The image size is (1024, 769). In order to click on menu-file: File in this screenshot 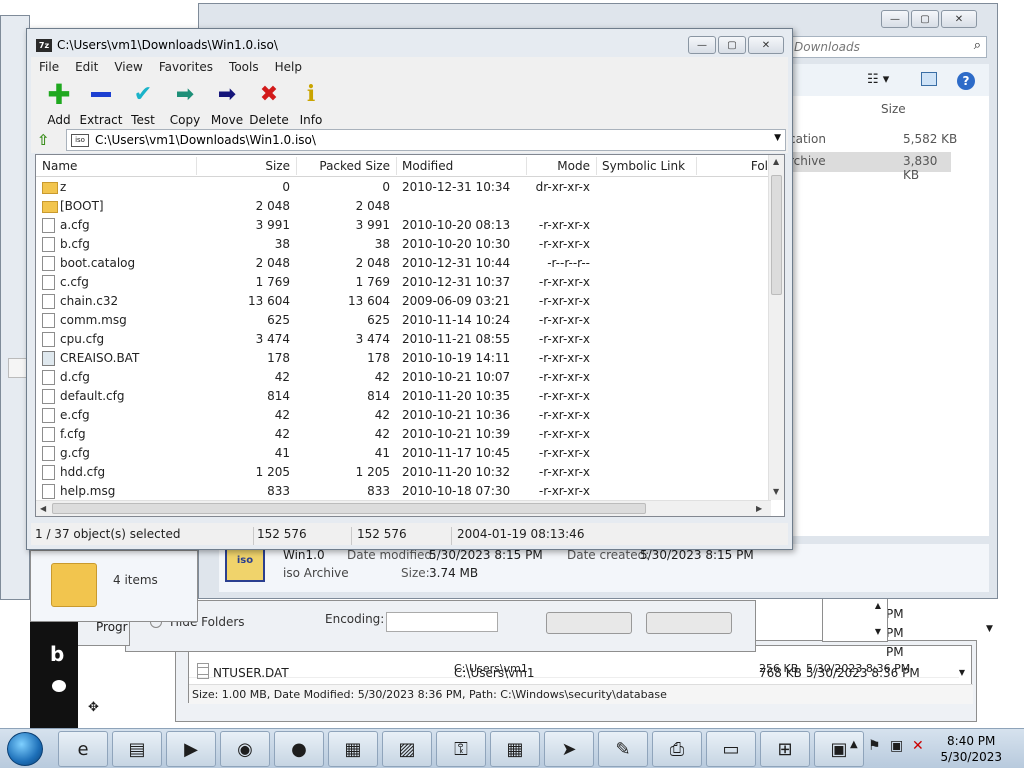, I will do `click(49, 67)`.